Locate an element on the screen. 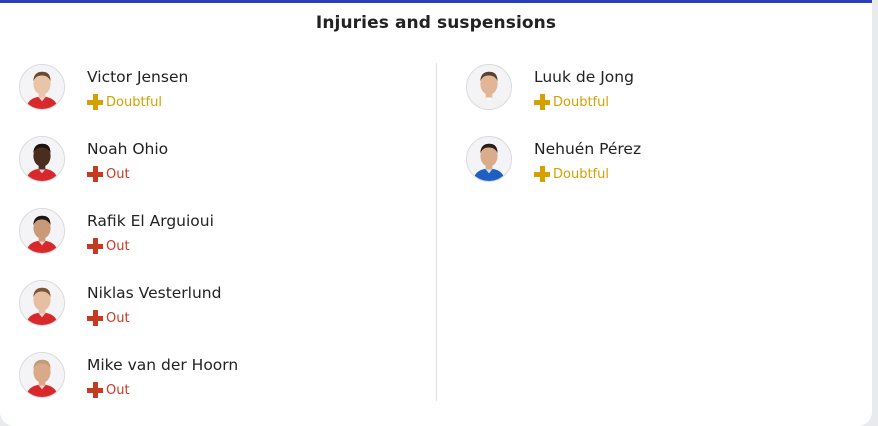 The width and height of the screenshot is (878, 426). player-name: Victor Jensen is located at coordinates (137, 77).